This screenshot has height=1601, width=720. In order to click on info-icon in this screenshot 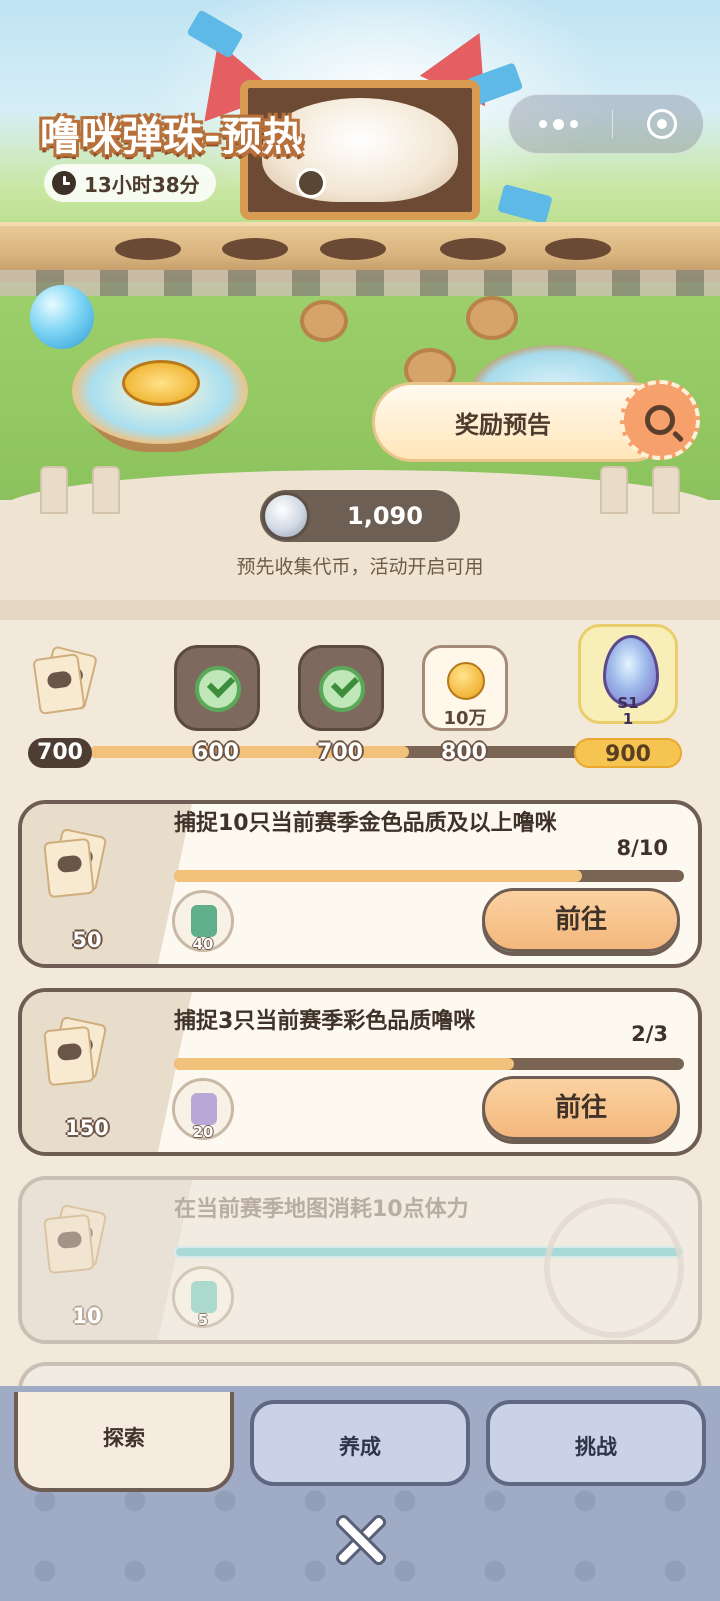, I will do `click(311, 183)`.